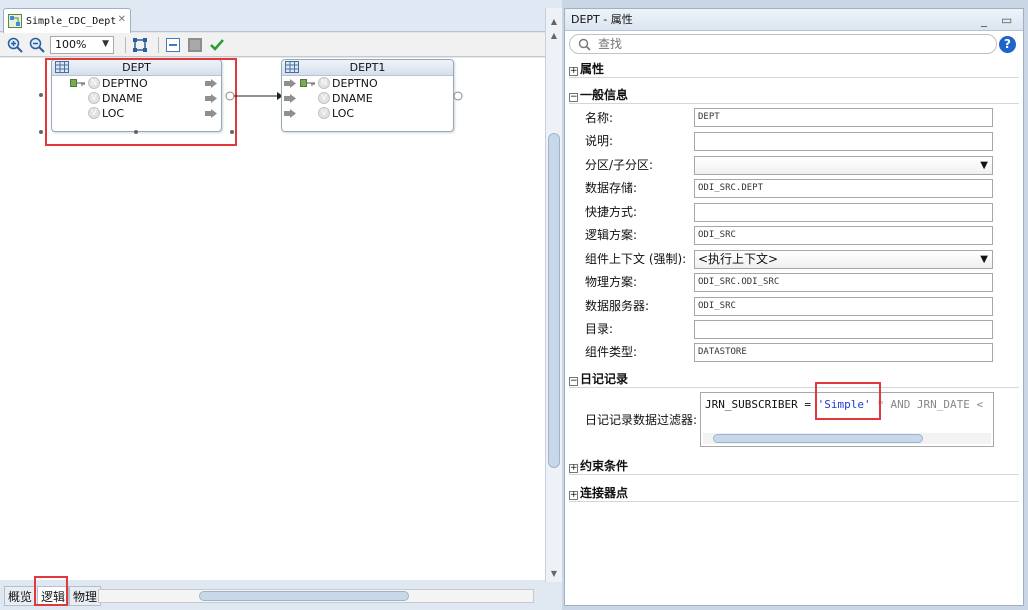 The width and height of the screenshot is (1028, 610). I want to click on field-label-partition: 分区/子分区:, so click(619, 165).